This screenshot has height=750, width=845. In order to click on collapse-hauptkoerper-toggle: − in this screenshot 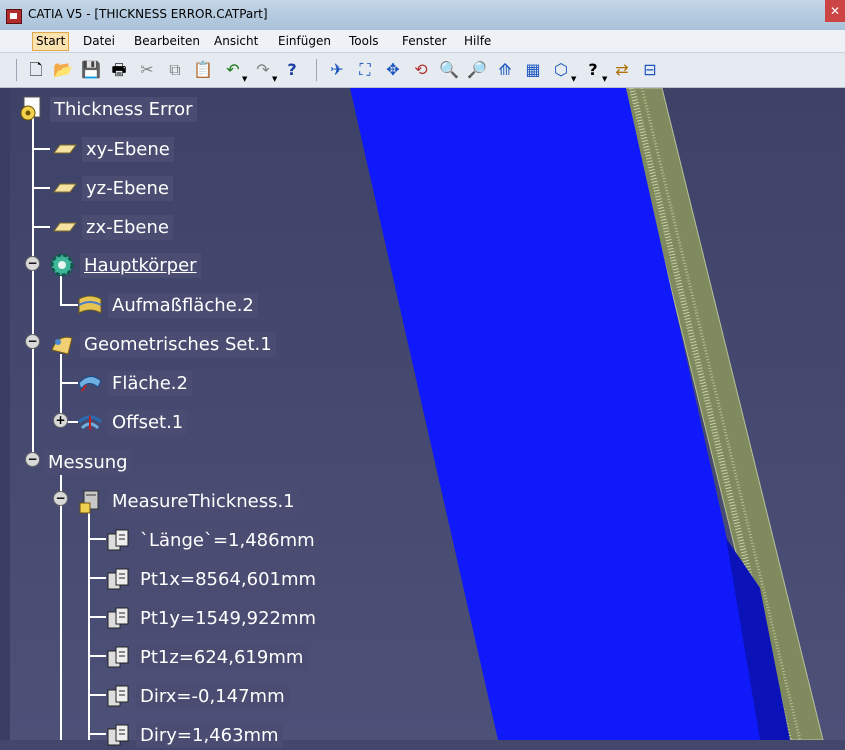, I will do `click(32, 263)`.